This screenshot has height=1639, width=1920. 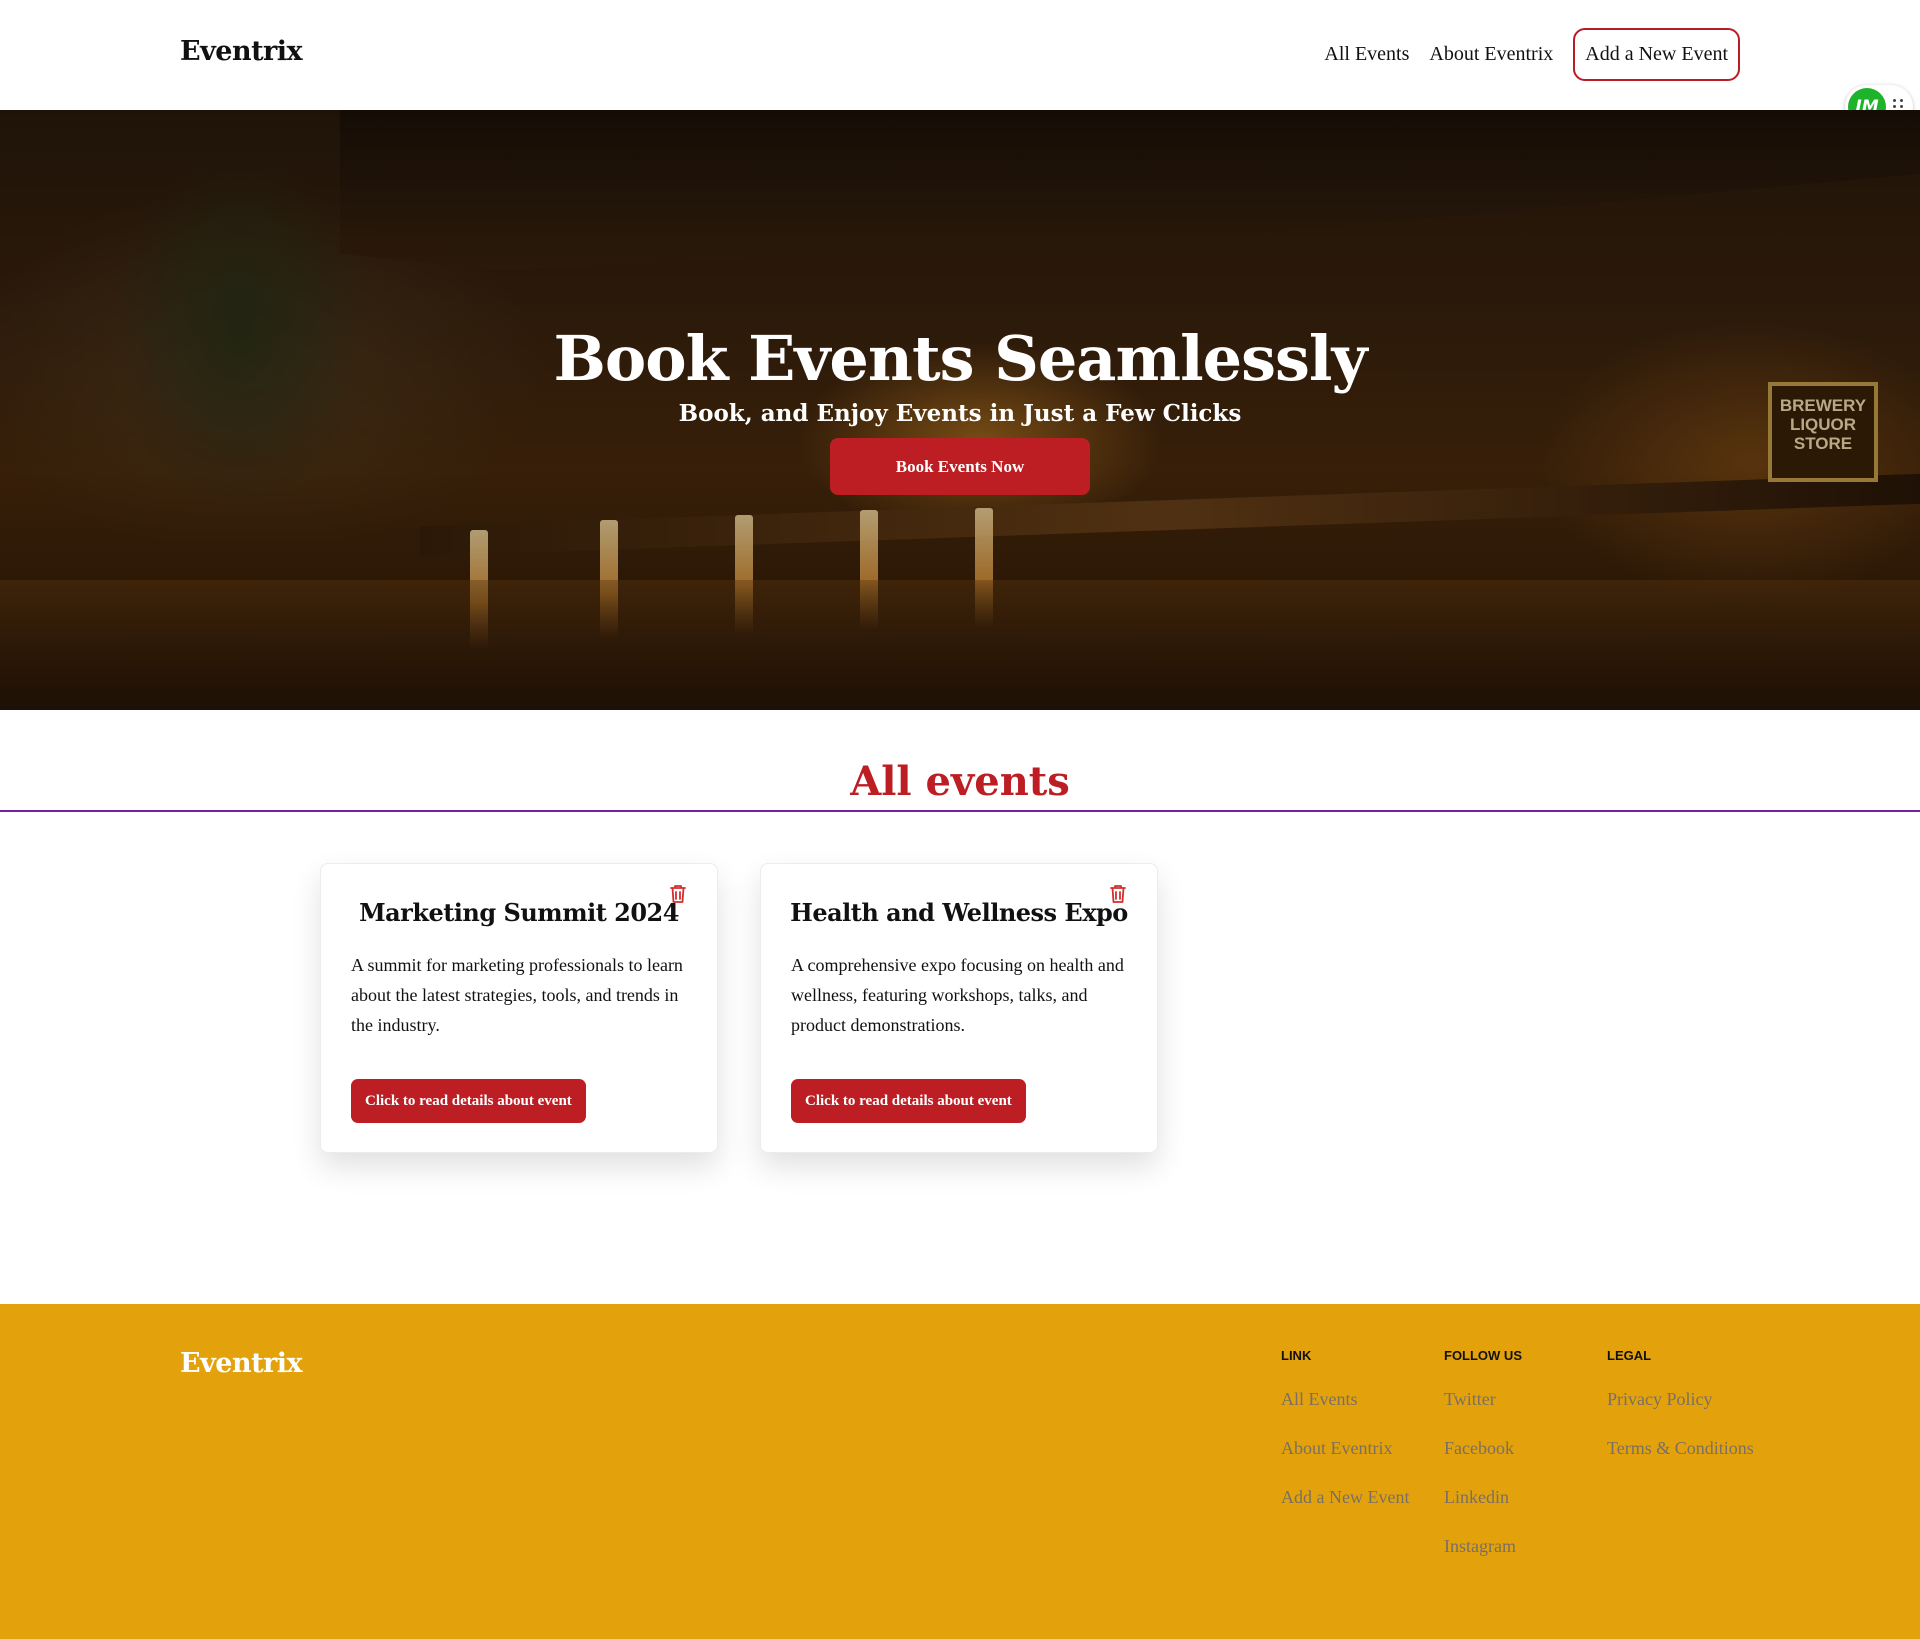 I want to click on add-new-event-button: Add a New Event, so click(x=1656, y=54).